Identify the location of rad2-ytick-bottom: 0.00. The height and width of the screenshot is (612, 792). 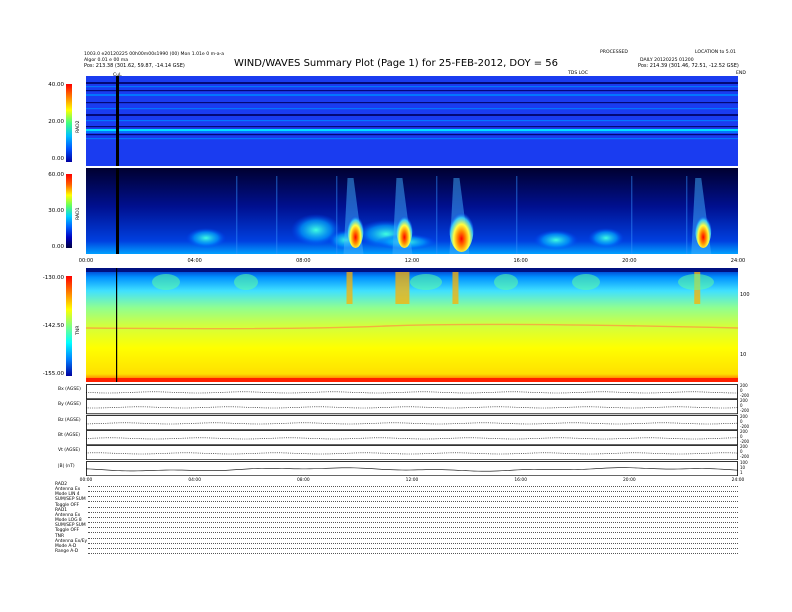
(57, 159).